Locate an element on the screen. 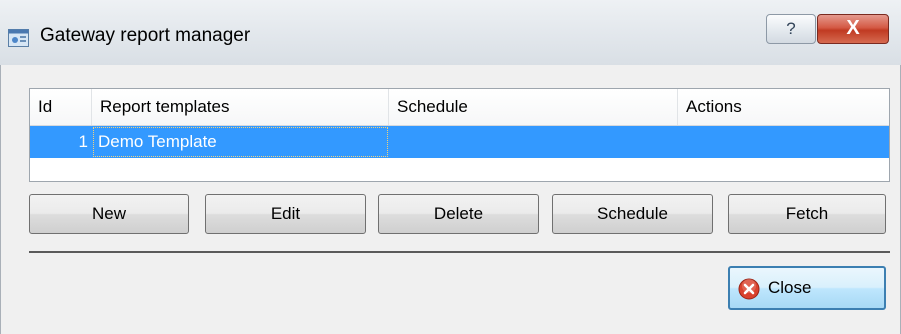 This screenshot has height=334, width=901. table-row: 1 Demo Template is located at coordinates (459, 142).